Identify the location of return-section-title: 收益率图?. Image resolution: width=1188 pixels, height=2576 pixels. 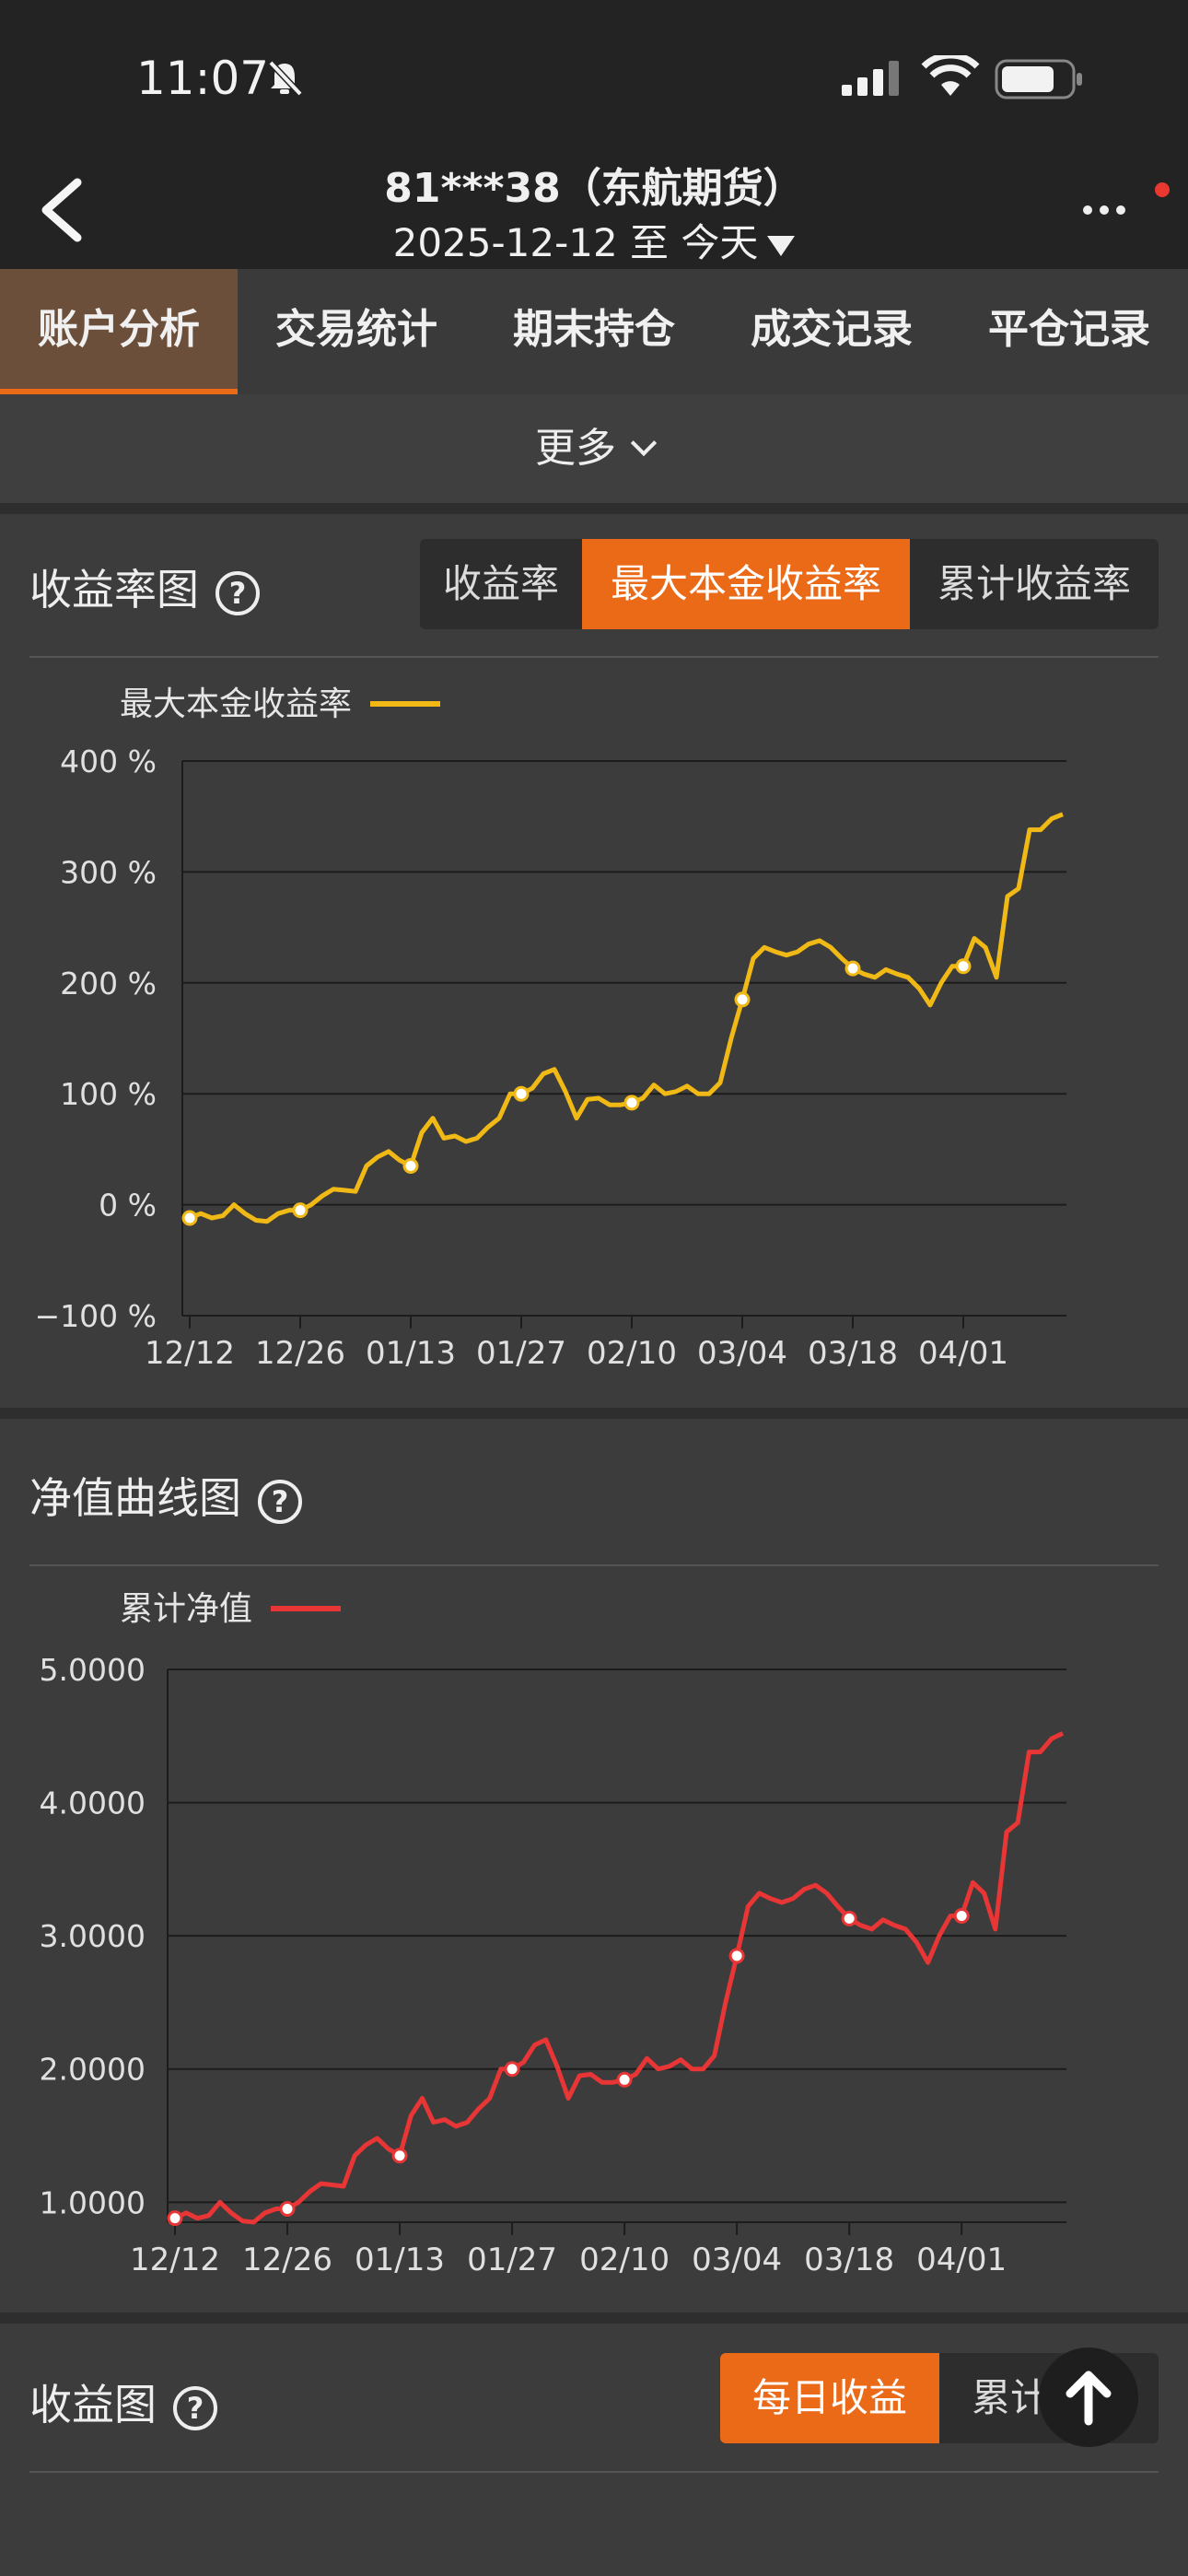
(144, 586).